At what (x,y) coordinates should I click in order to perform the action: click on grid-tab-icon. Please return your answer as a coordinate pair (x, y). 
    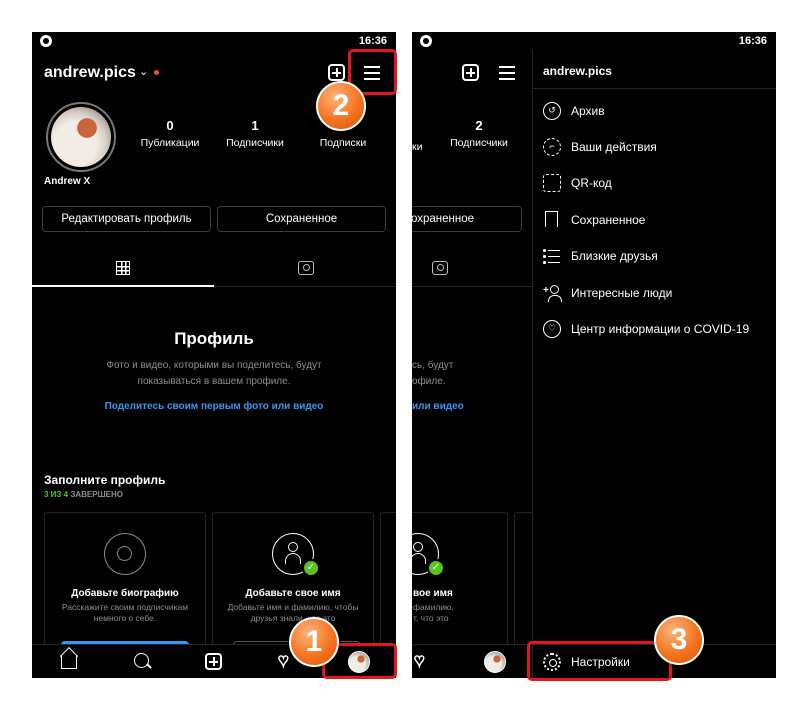
    Looking at the image, I should click on (123, 268).